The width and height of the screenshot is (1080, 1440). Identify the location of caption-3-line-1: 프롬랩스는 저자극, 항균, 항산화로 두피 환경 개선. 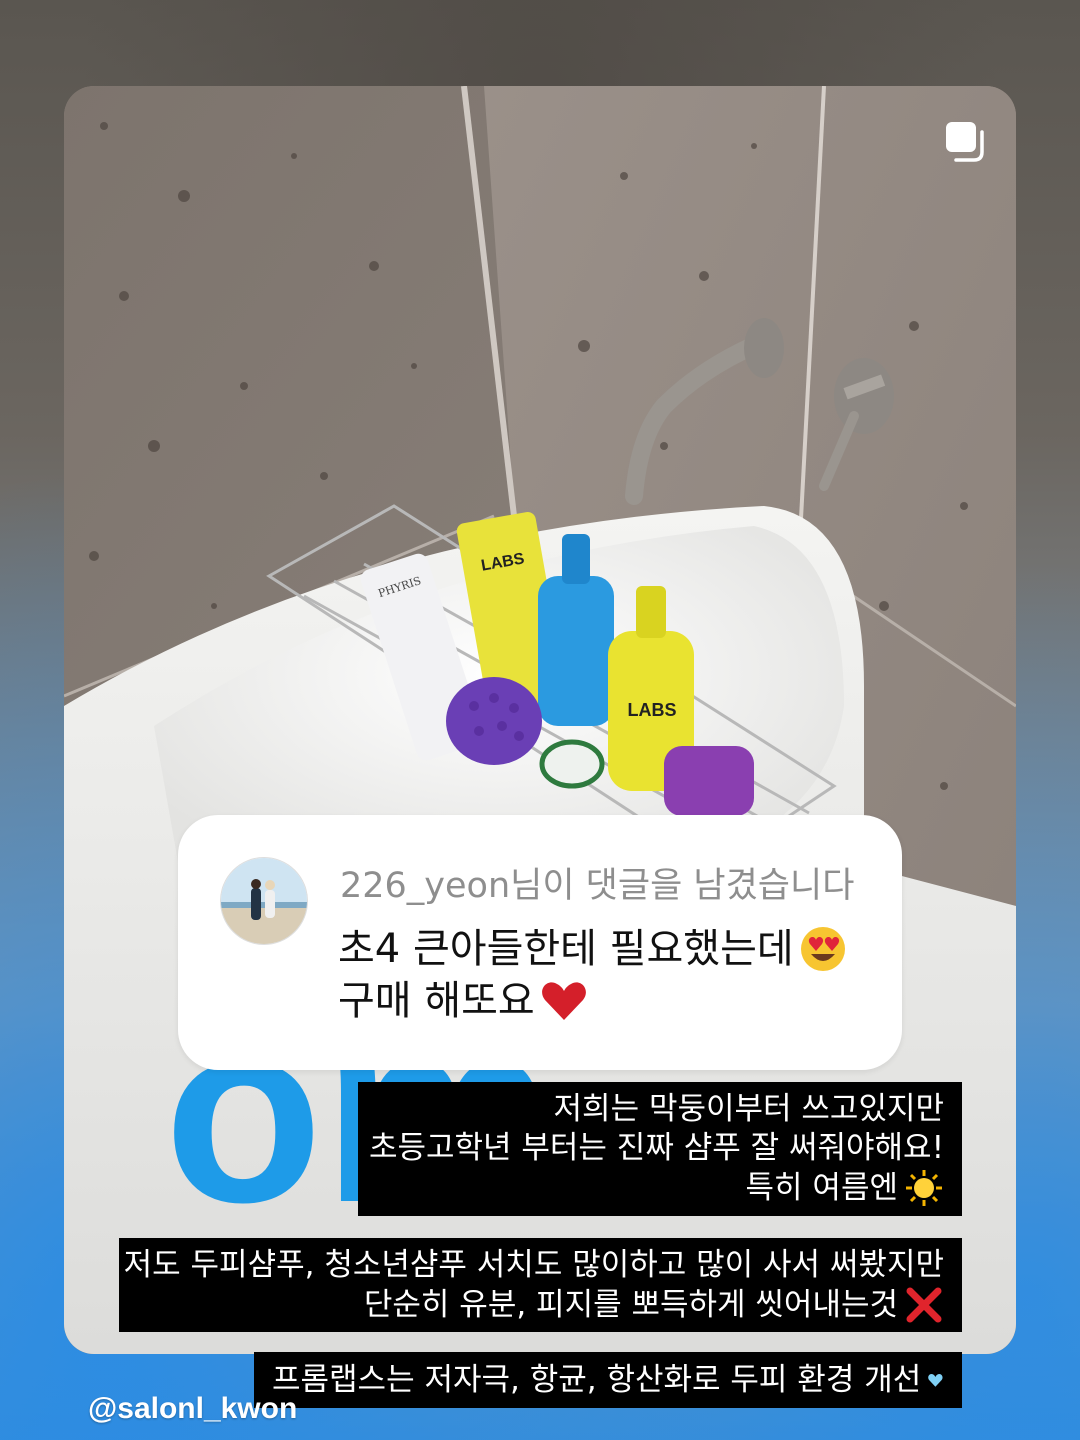
(597, 1379).